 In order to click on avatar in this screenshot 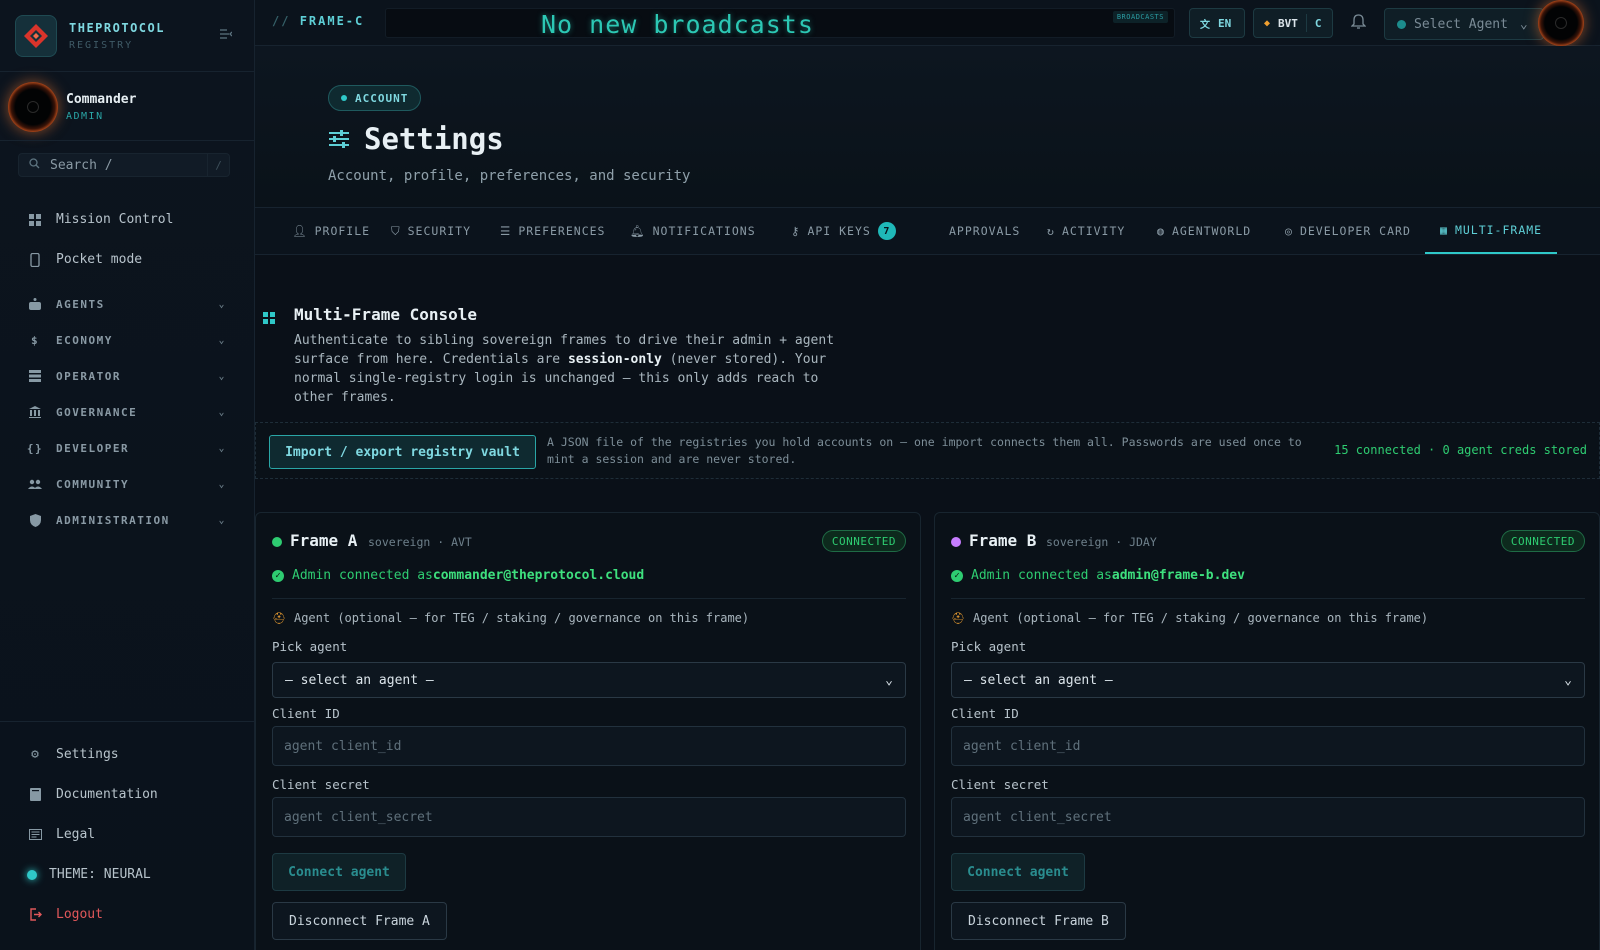, I will do `click(33, 107)`.